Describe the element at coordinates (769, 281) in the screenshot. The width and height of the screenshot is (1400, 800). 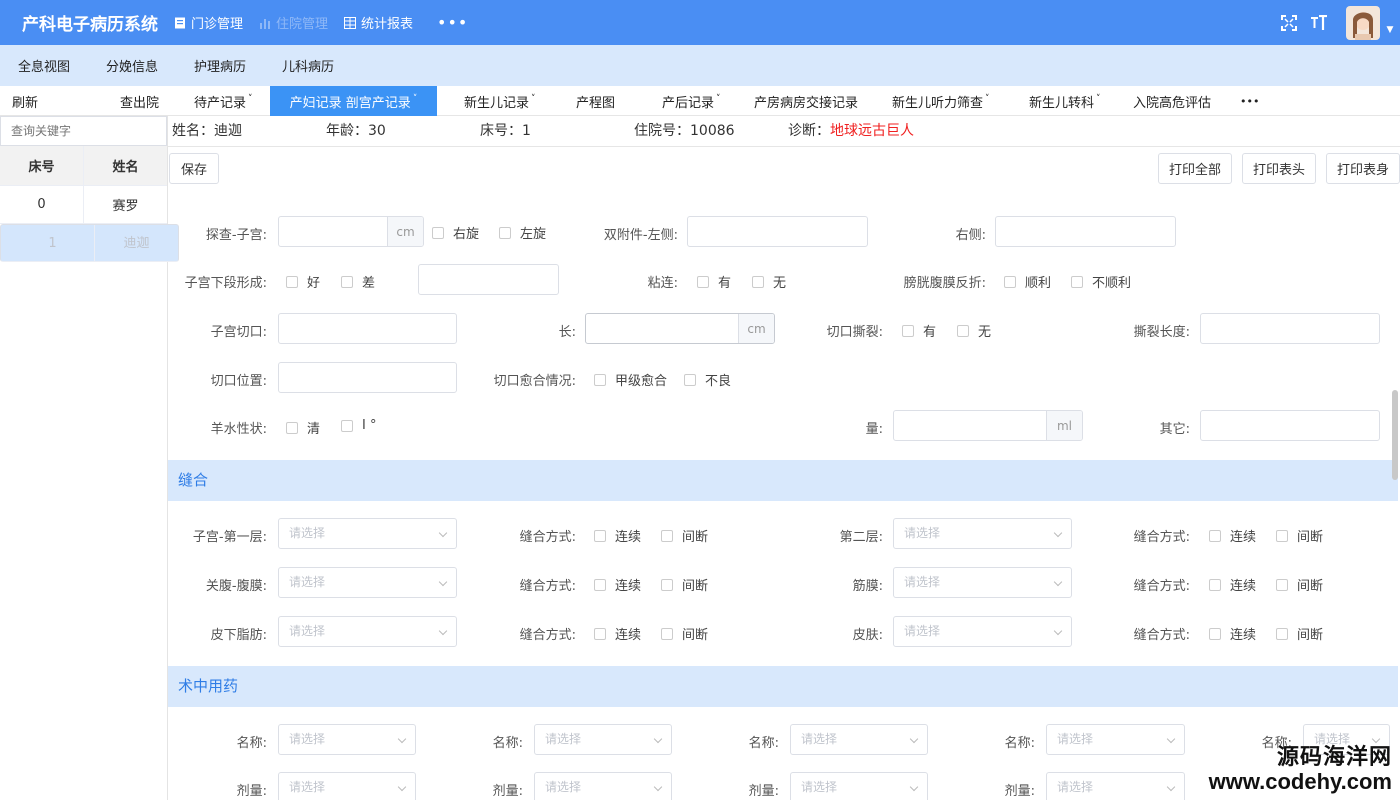
I see `adhesion-no-checkbox: 无` at that location.